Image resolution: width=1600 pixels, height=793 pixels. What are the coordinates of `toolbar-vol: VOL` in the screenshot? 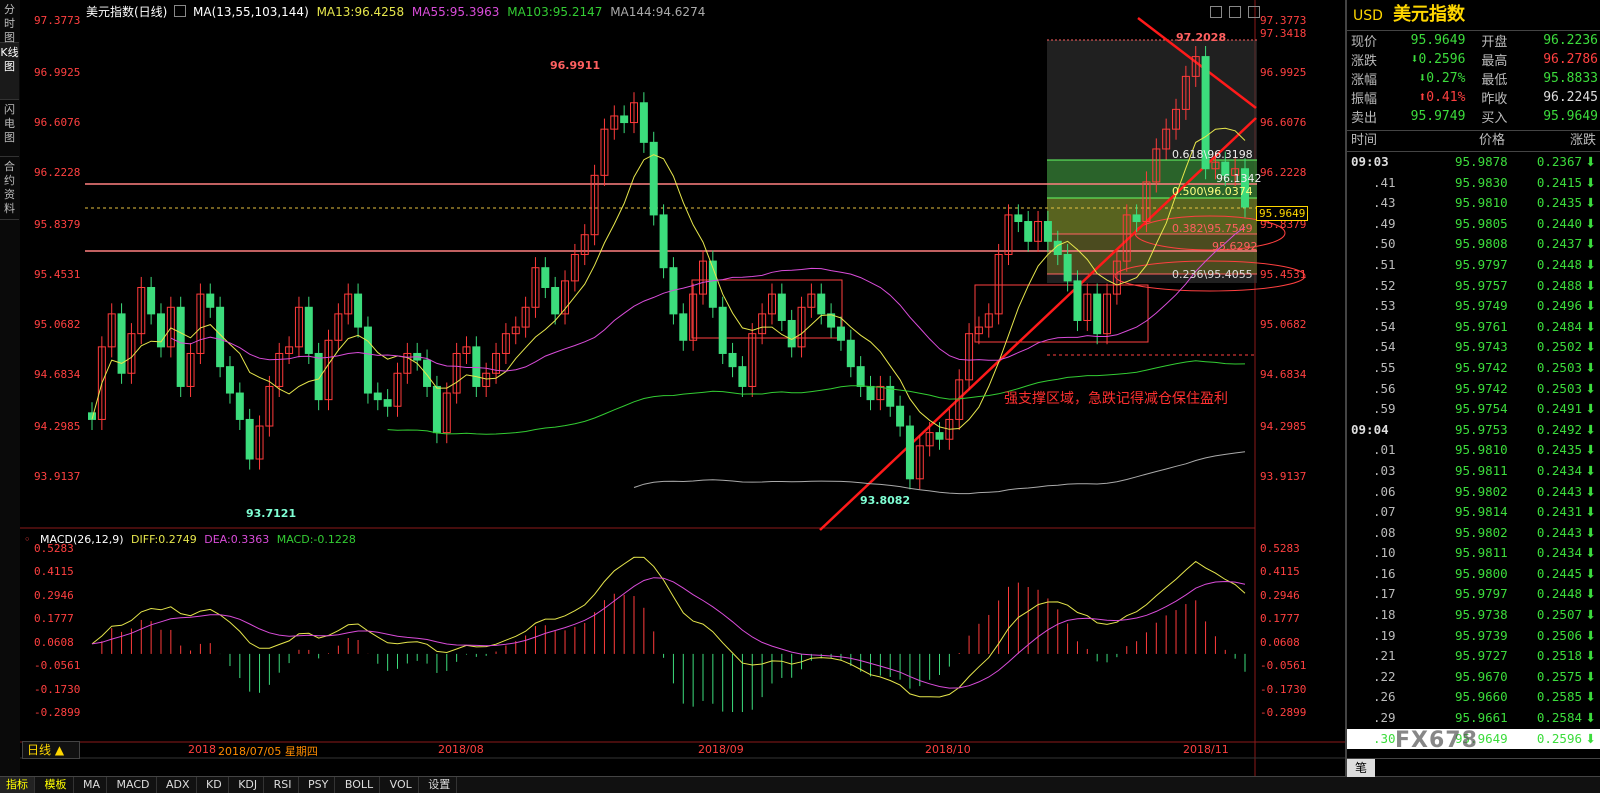 It's located at (401, 785).